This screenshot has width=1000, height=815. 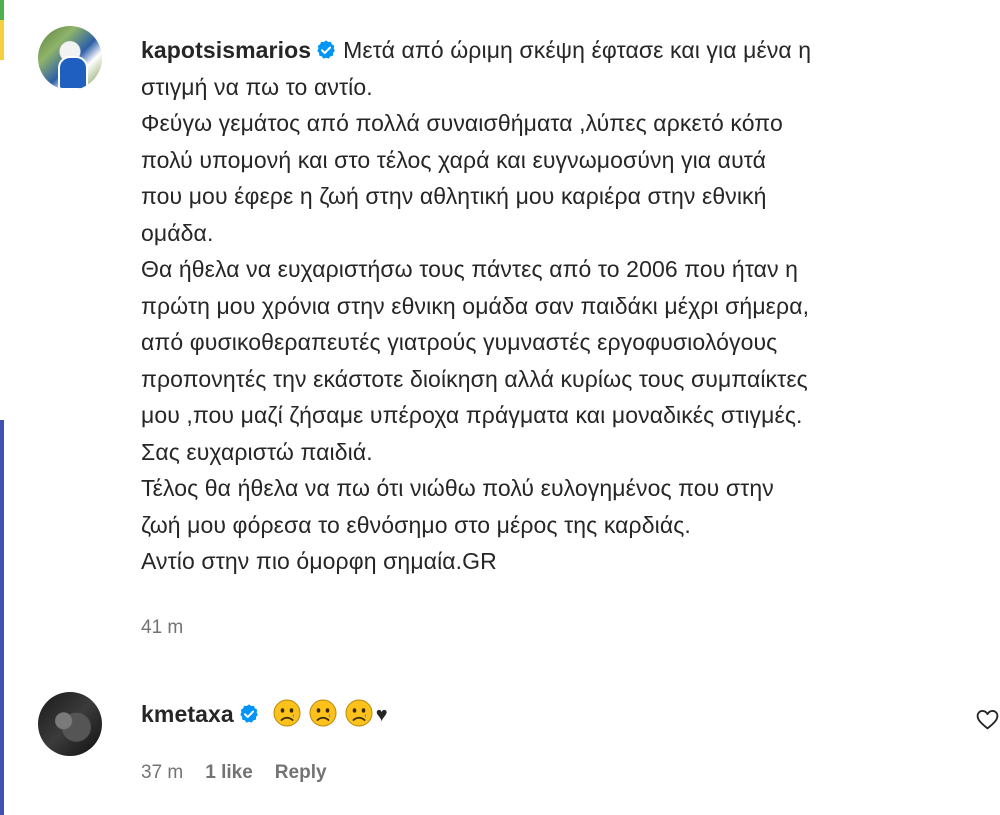 What do you see at coordinates (162, 628) in the screenshot?
I see `comment-timestamp: 41 m` at bounding box center [162, 628].